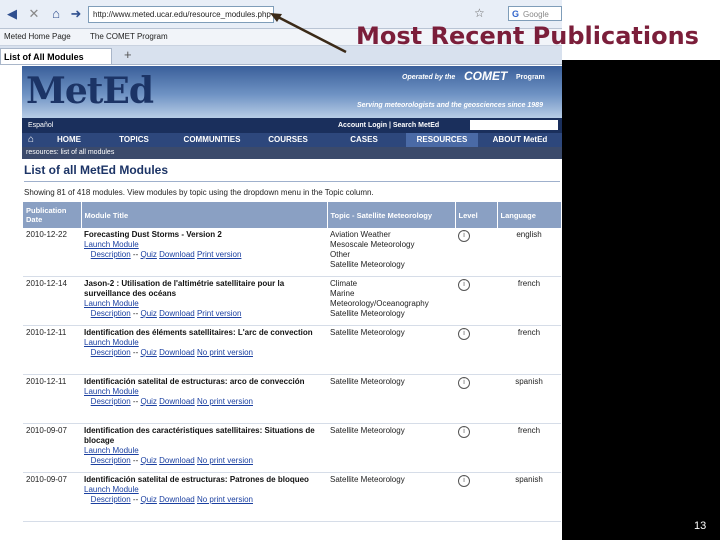  What do you see at coordinates (527, 36) in the screenshot?
I see `slide-annotation: Most Recent Publications` at bounding box center [527, 36].